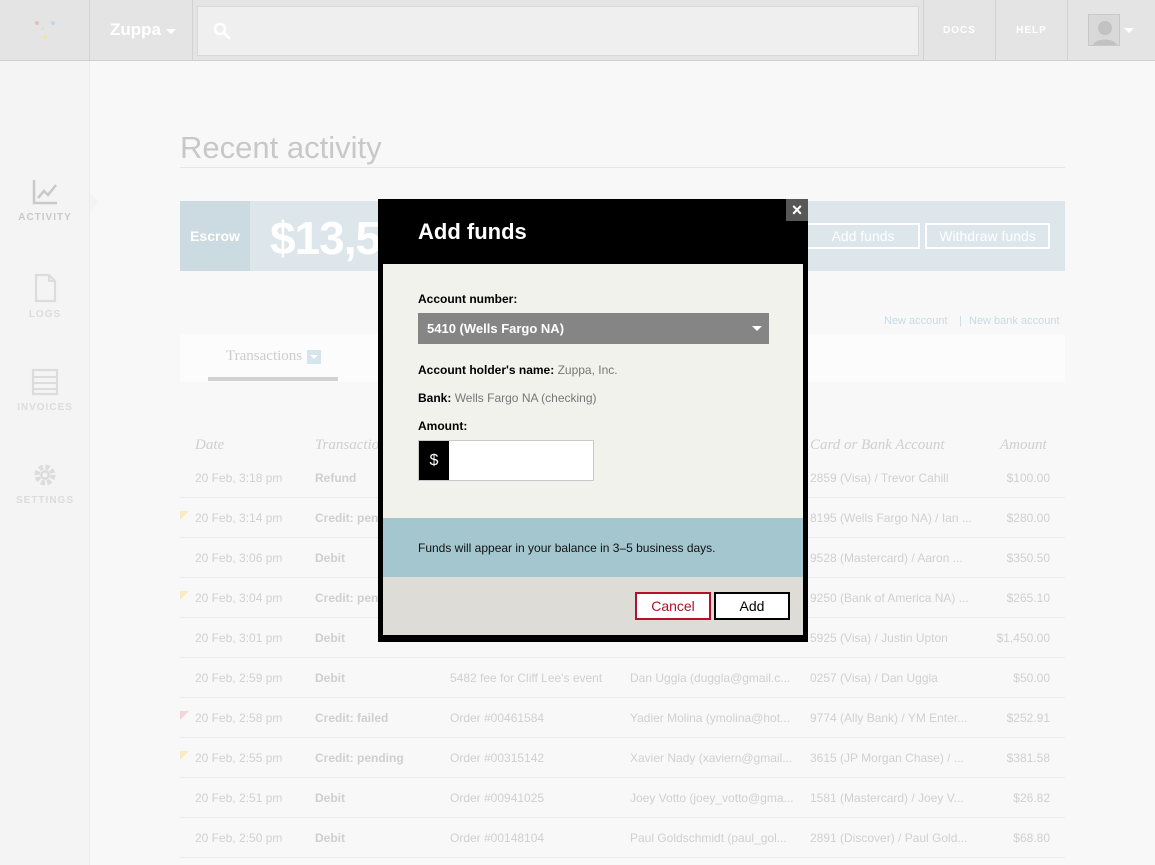  Describe the element at coordinates (673, 606) in the screenshot. I see `cancel-button: Cancel` at that location.